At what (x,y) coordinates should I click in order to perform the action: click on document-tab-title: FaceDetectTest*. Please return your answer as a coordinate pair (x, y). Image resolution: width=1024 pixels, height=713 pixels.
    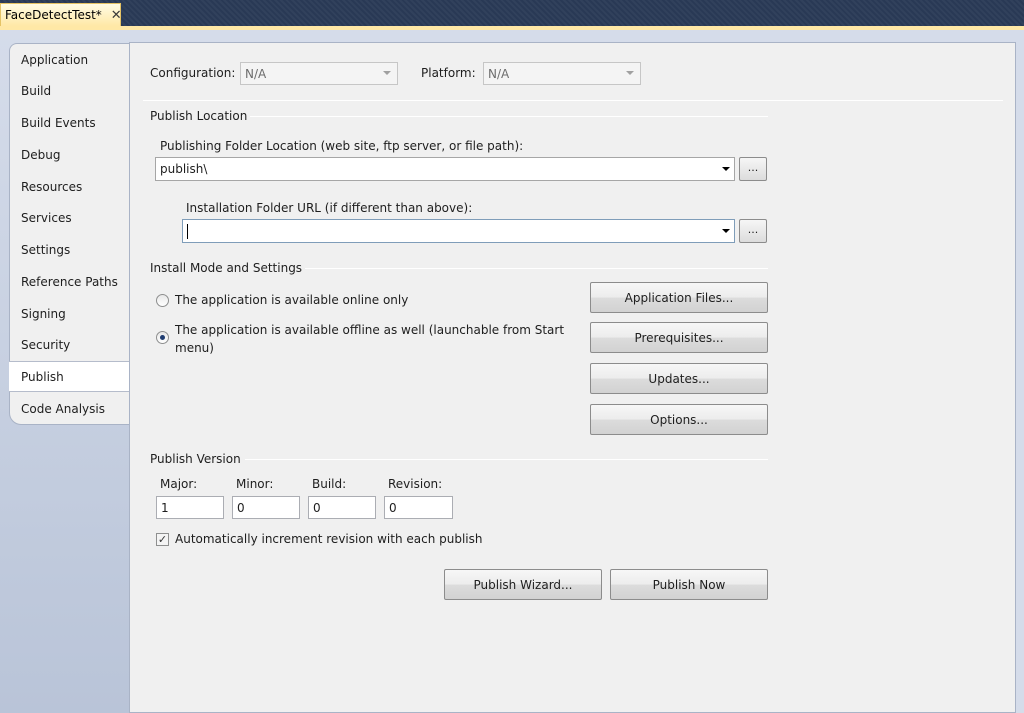
    Looking at the image, I should click on (53, 15).